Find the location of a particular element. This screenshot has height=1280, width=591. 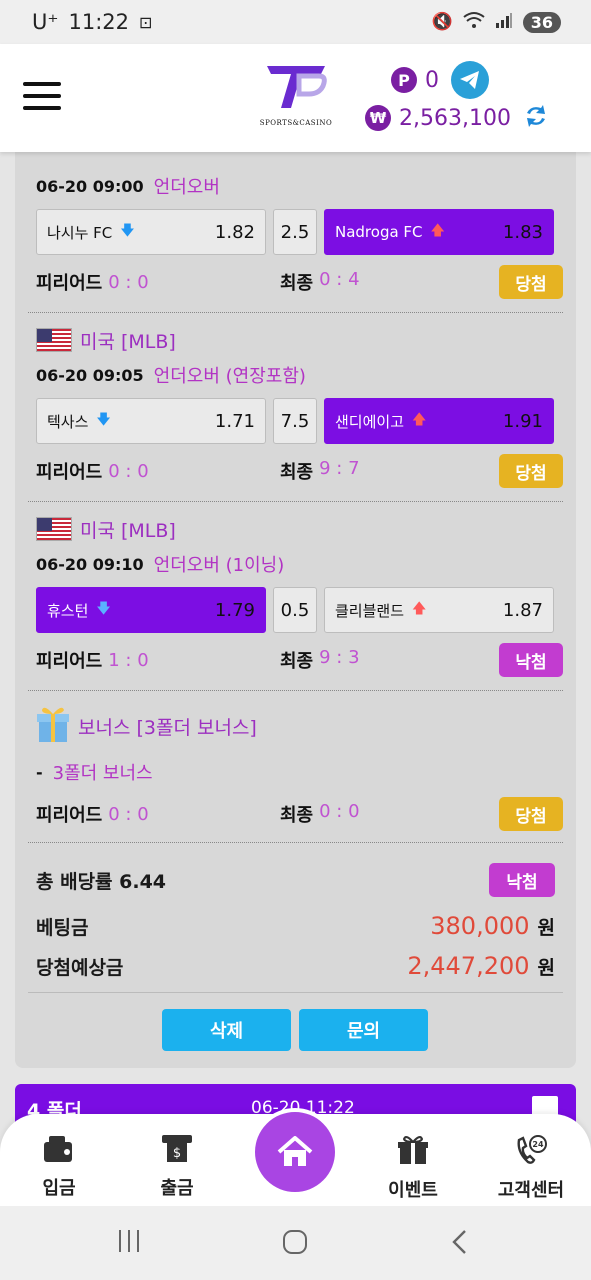

result-row: 피리어드 1 : 0 최종 9 : 3 낙첨 is located at coordinates (299, 660).